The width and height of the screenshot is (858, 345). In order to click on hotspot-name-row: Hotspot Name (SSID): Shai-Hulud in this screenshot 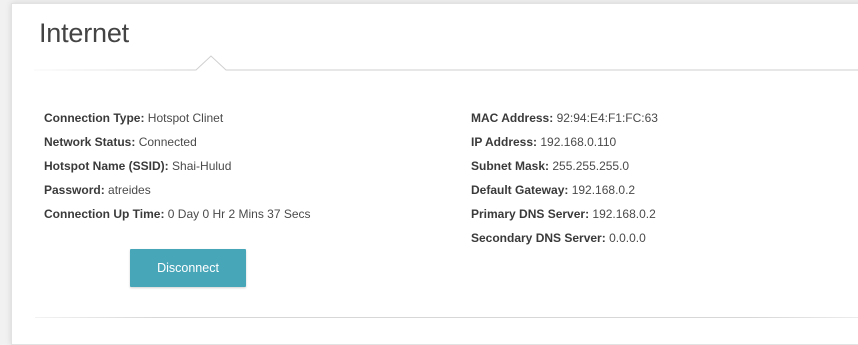, I will do `click(177, 168)`.